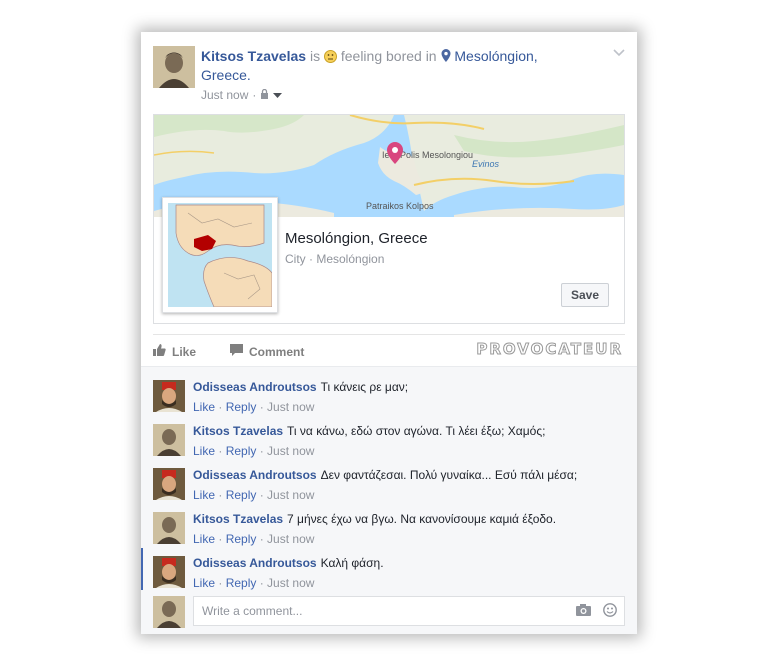  Describe the element at coordinates (352, 563) in the screenshot. I see `comment-text: Καλή φάση.` at that location.